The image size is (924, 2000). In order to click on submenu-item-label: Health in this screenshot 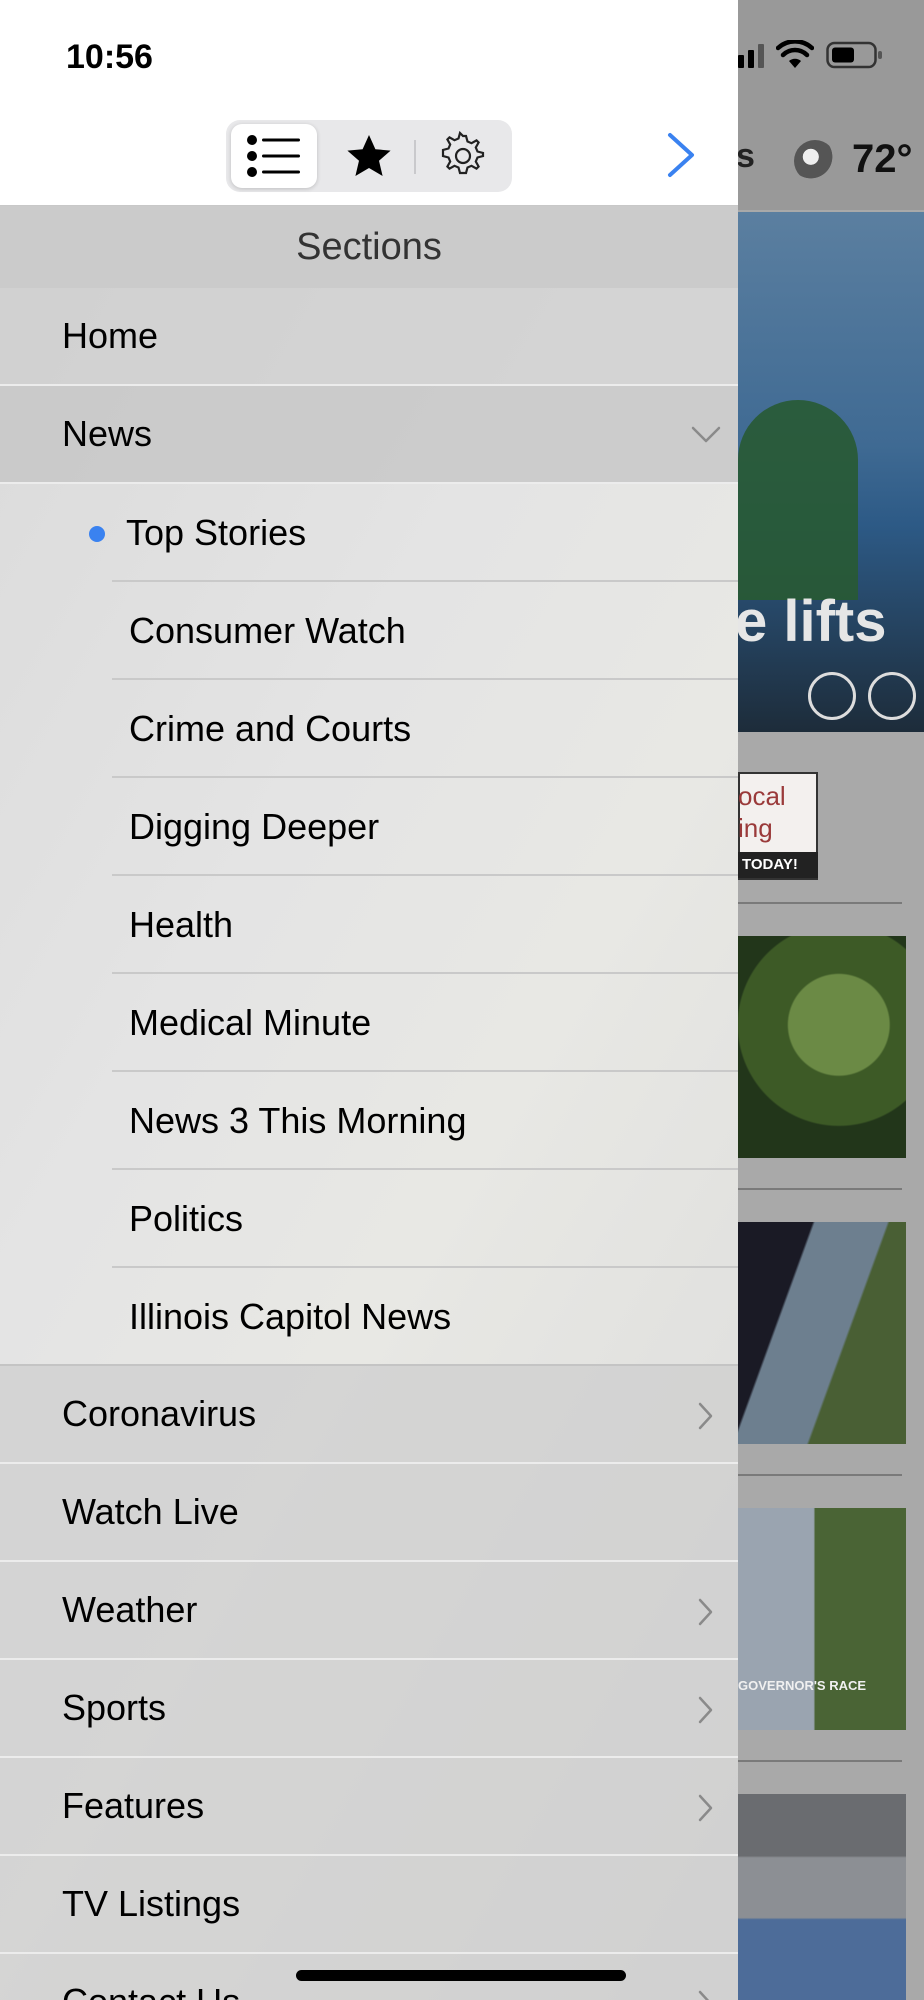, I will do `click(181, 924)`.